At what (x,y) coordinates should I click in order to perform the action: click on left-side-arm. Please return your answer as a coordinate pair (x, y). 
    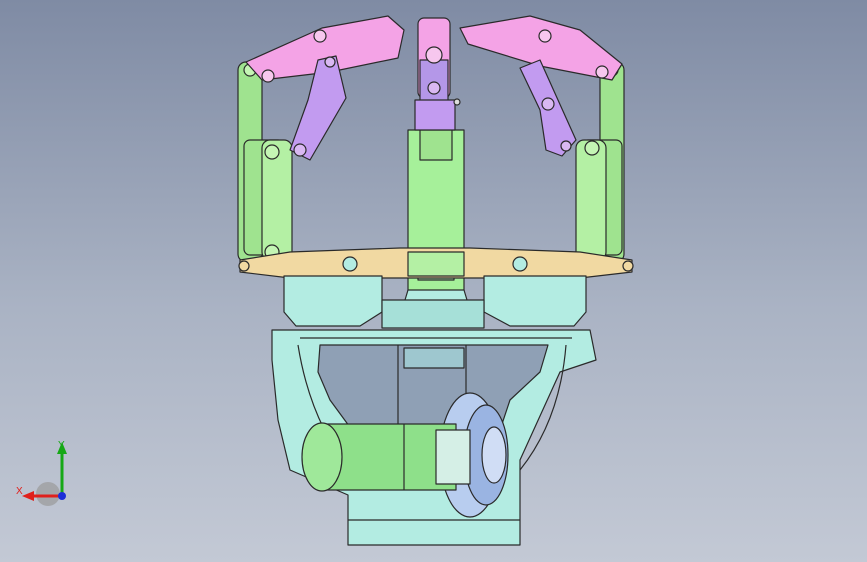
    Looking at the image, I should click on (265, 162).